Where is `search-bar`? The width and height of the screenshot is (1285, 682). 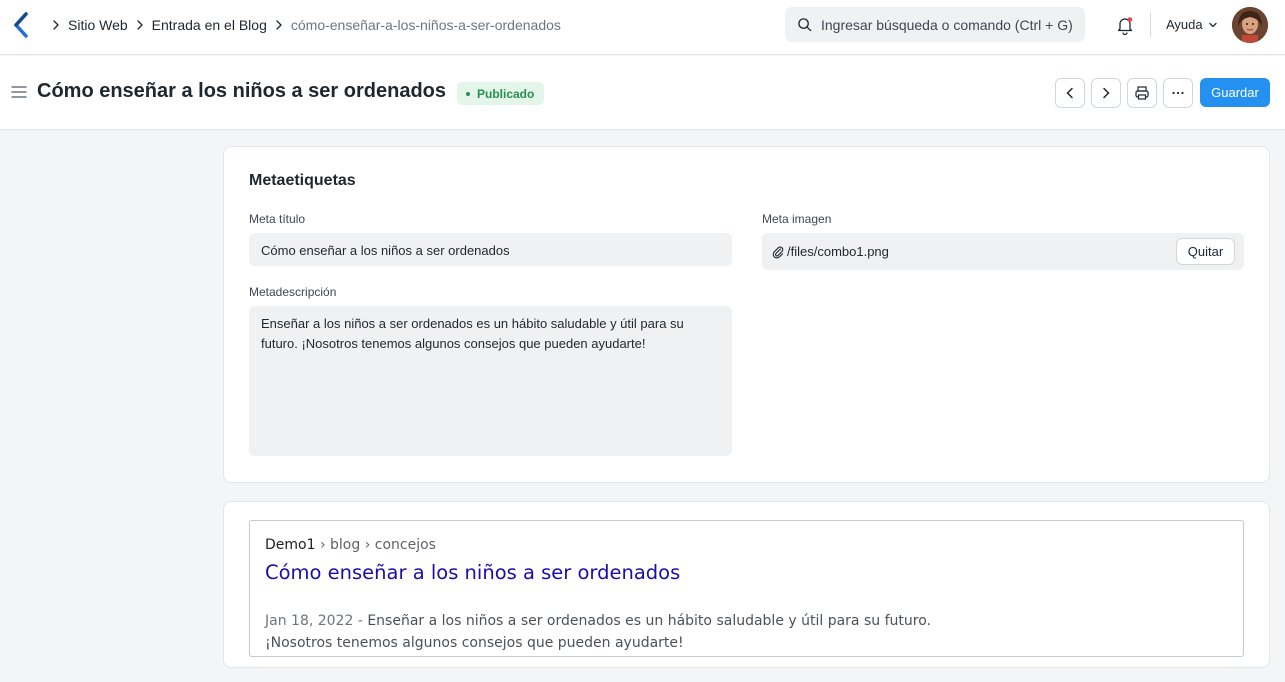 search-bar is located at coordinates (935, 24).